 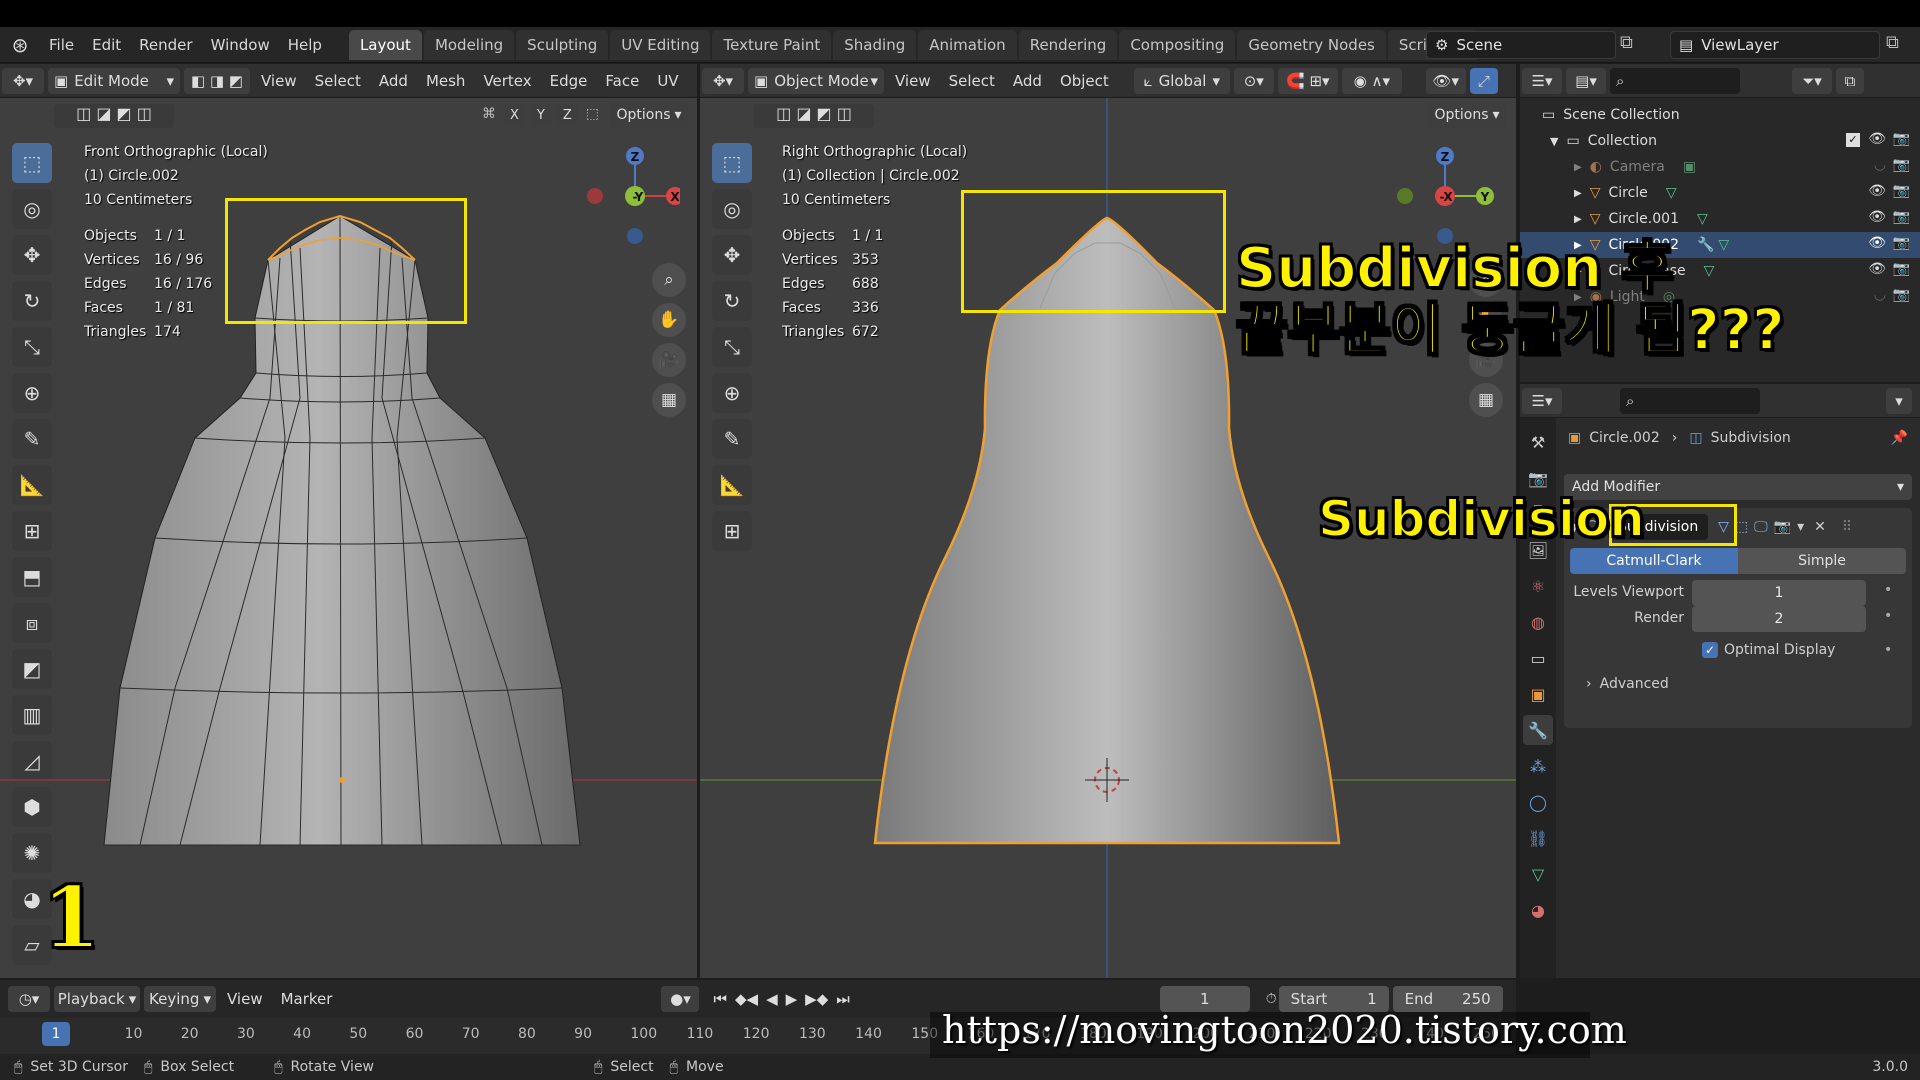 I want to click on outliner-item-circle: ▶ ▽ Circle ▽ 👁 📷, so click(x=1720, y=193).